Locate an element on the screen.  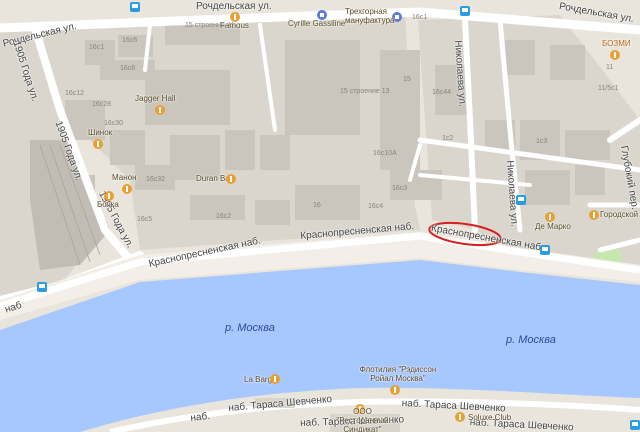
building-number: 16с28 is located at coordinates (102, 104).